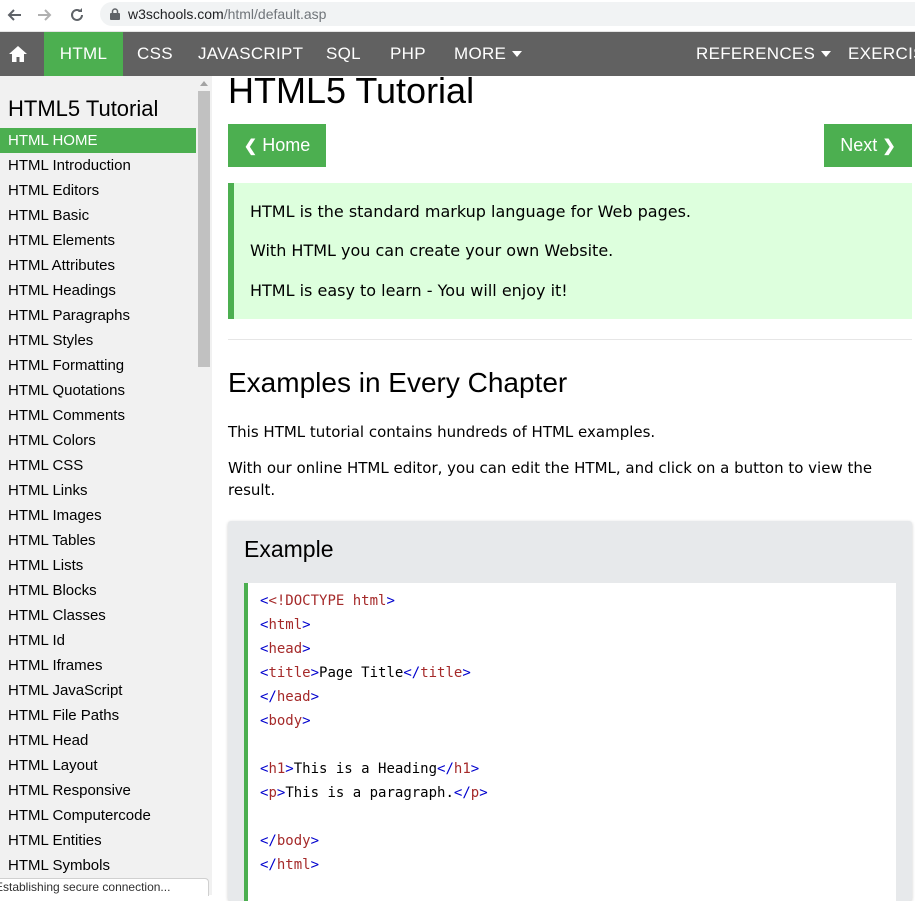 The width and height of the screenshot is (915, 901). Describe the element at coordinates (98, 215) in the screenshot. I see `sidebar-item-html-basic: HTML Basic` at that location.